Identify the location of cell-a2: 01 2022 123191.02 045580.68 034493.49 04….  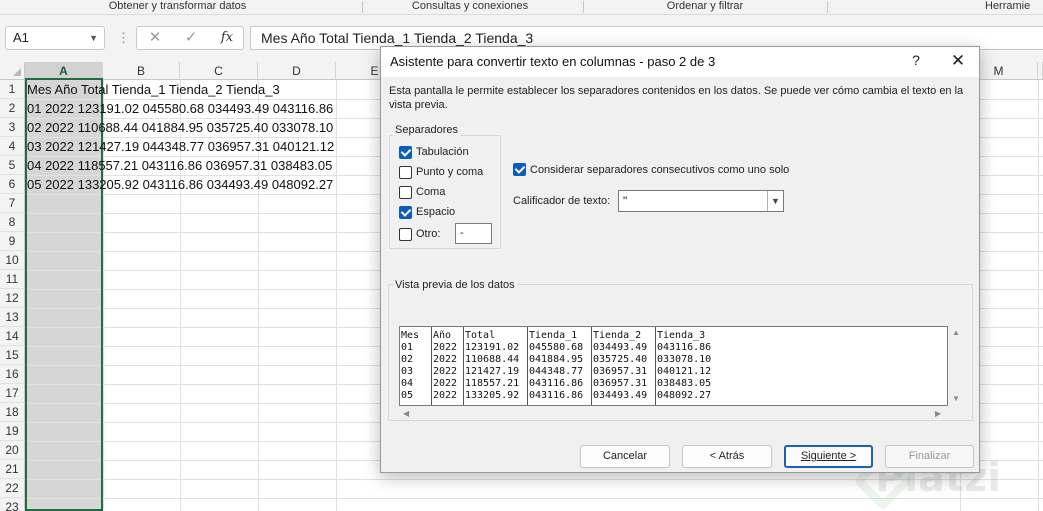
(180, 108).